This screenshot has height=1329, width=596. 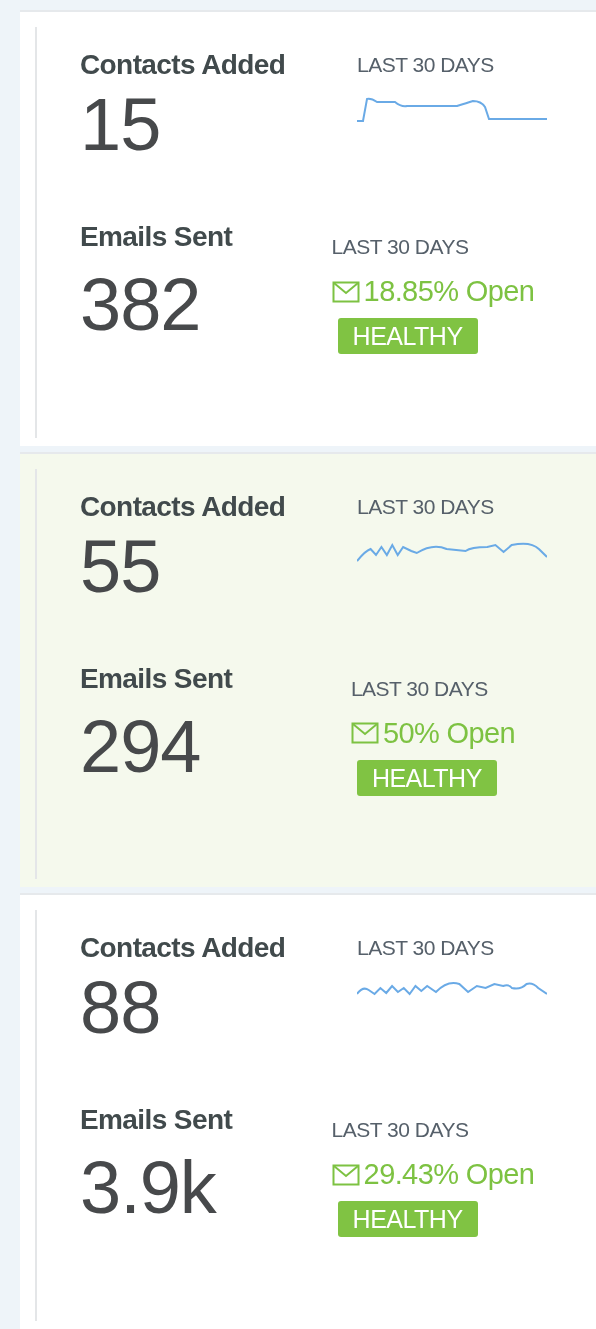 What do you see at coordinates (449, 291) in the screenshot?
I see `open-rate: 18.85% Open` at bounding box center [449, 291].